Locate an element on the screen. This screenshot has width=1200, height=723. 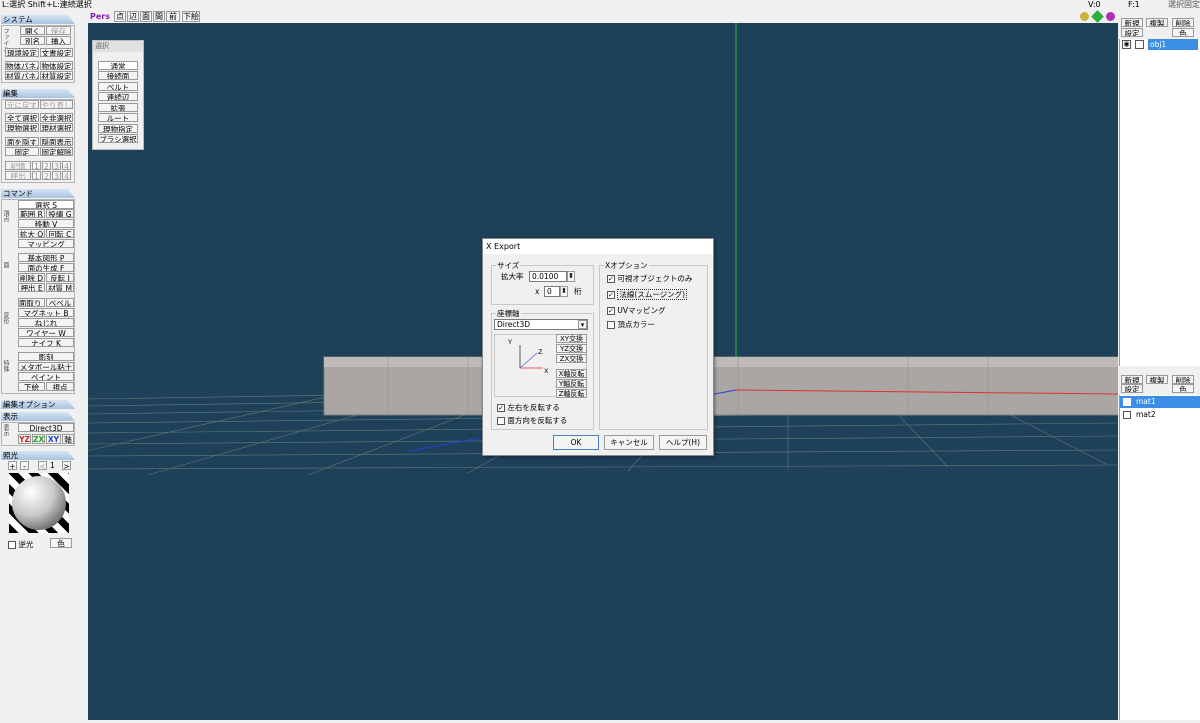
object-item-obj1: obj1 is located at coordinates (1173, 44).